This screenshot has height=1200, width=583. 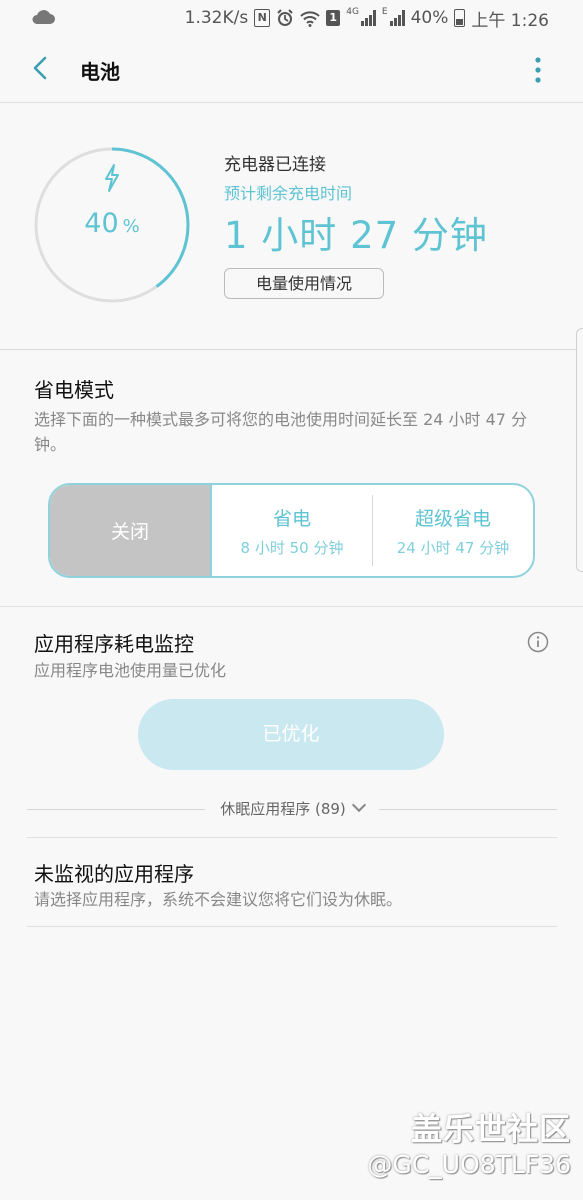 What do you see at coordinates (491, 1130) in the screenshot?
I see `watermark-title: 盖乐世社区` at bounding box center [491, 1130].